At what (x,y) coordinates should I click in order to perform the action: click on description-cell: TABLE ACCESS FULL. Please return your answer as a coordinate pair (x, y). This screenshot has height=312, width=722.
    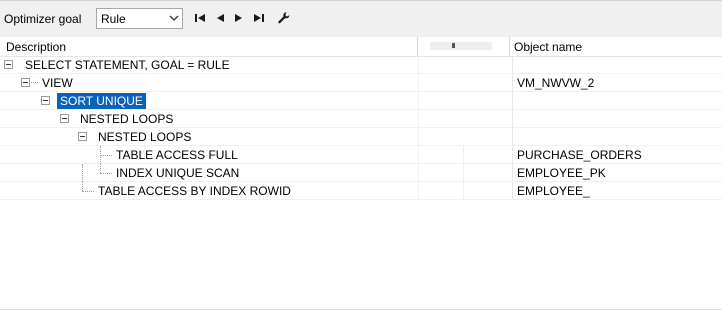
    Looking at the image, I should click on (209, 155).